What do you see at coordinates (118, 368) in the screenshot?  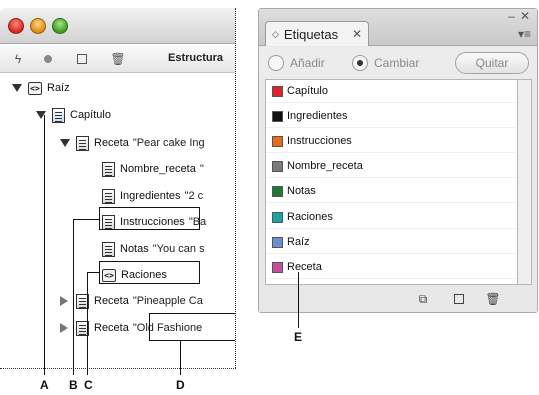 I see `pane-edge-bottom` at bounding box center [118, 368].